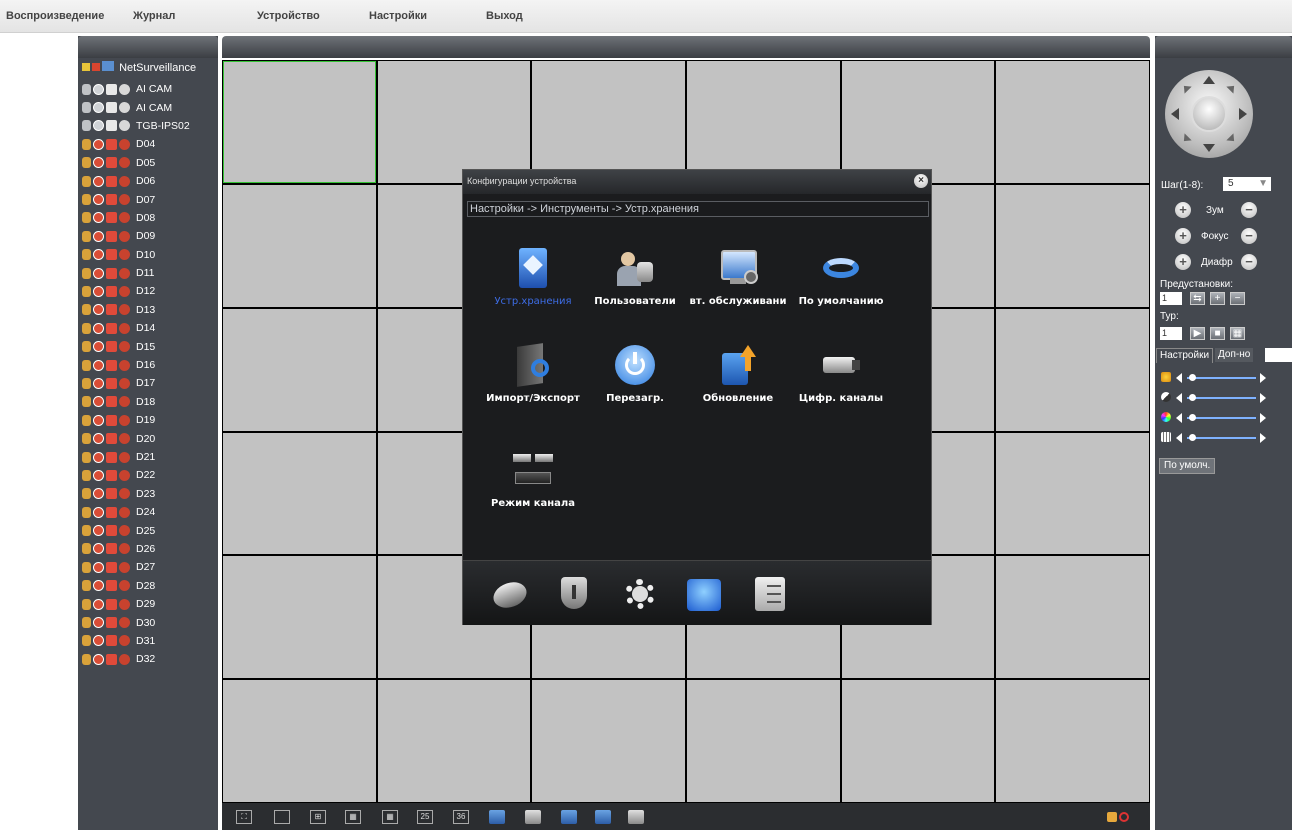 The image size is (1292, 830). Describe the element at coordinates (461, 817) in the screenshot. I see `split-36-button: 36` at that location.